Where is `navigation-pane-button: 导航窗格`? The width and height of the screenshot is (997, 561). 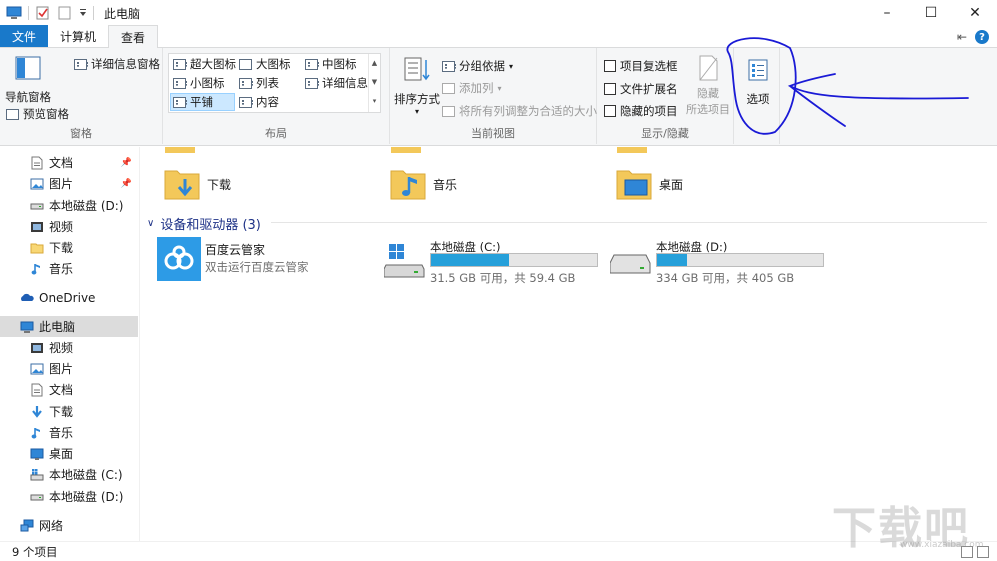
navigation-pane-button: 导航窗格 is located at coordinates (31, 80).